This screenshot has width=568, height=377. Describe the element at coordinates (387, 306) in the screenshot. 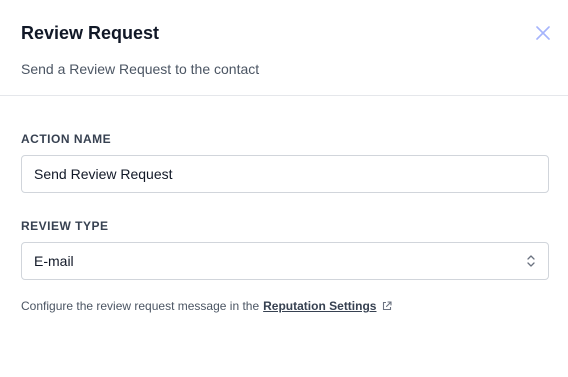

I see `external-link-icon` at that location.